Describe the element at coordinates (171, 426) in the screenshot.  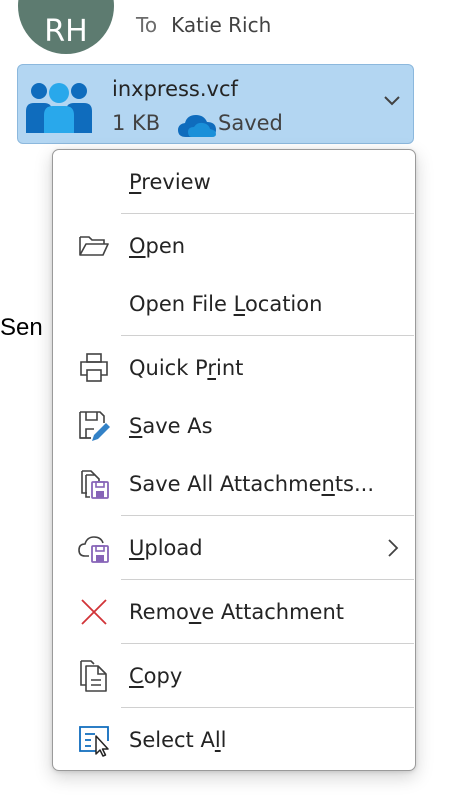
I see `menu-item-label: Save As` at that location.